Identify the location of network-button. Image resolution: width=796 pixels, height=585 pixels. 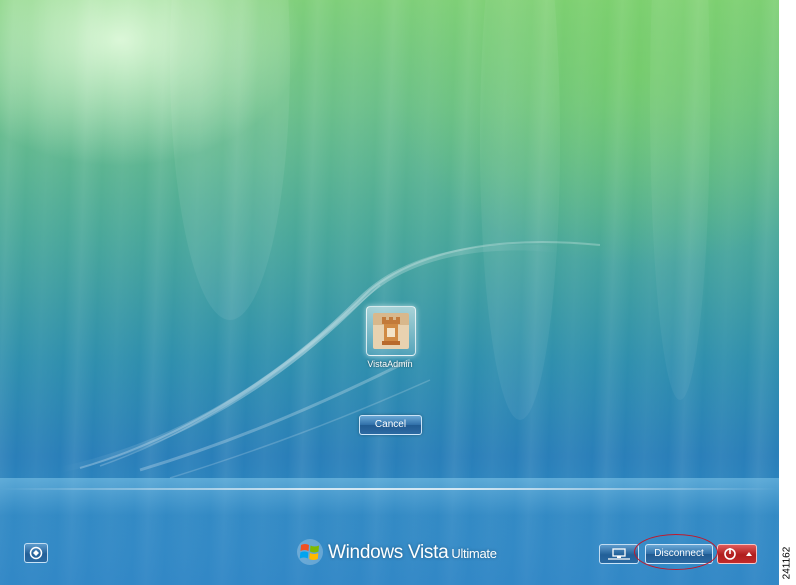
(619, 554).